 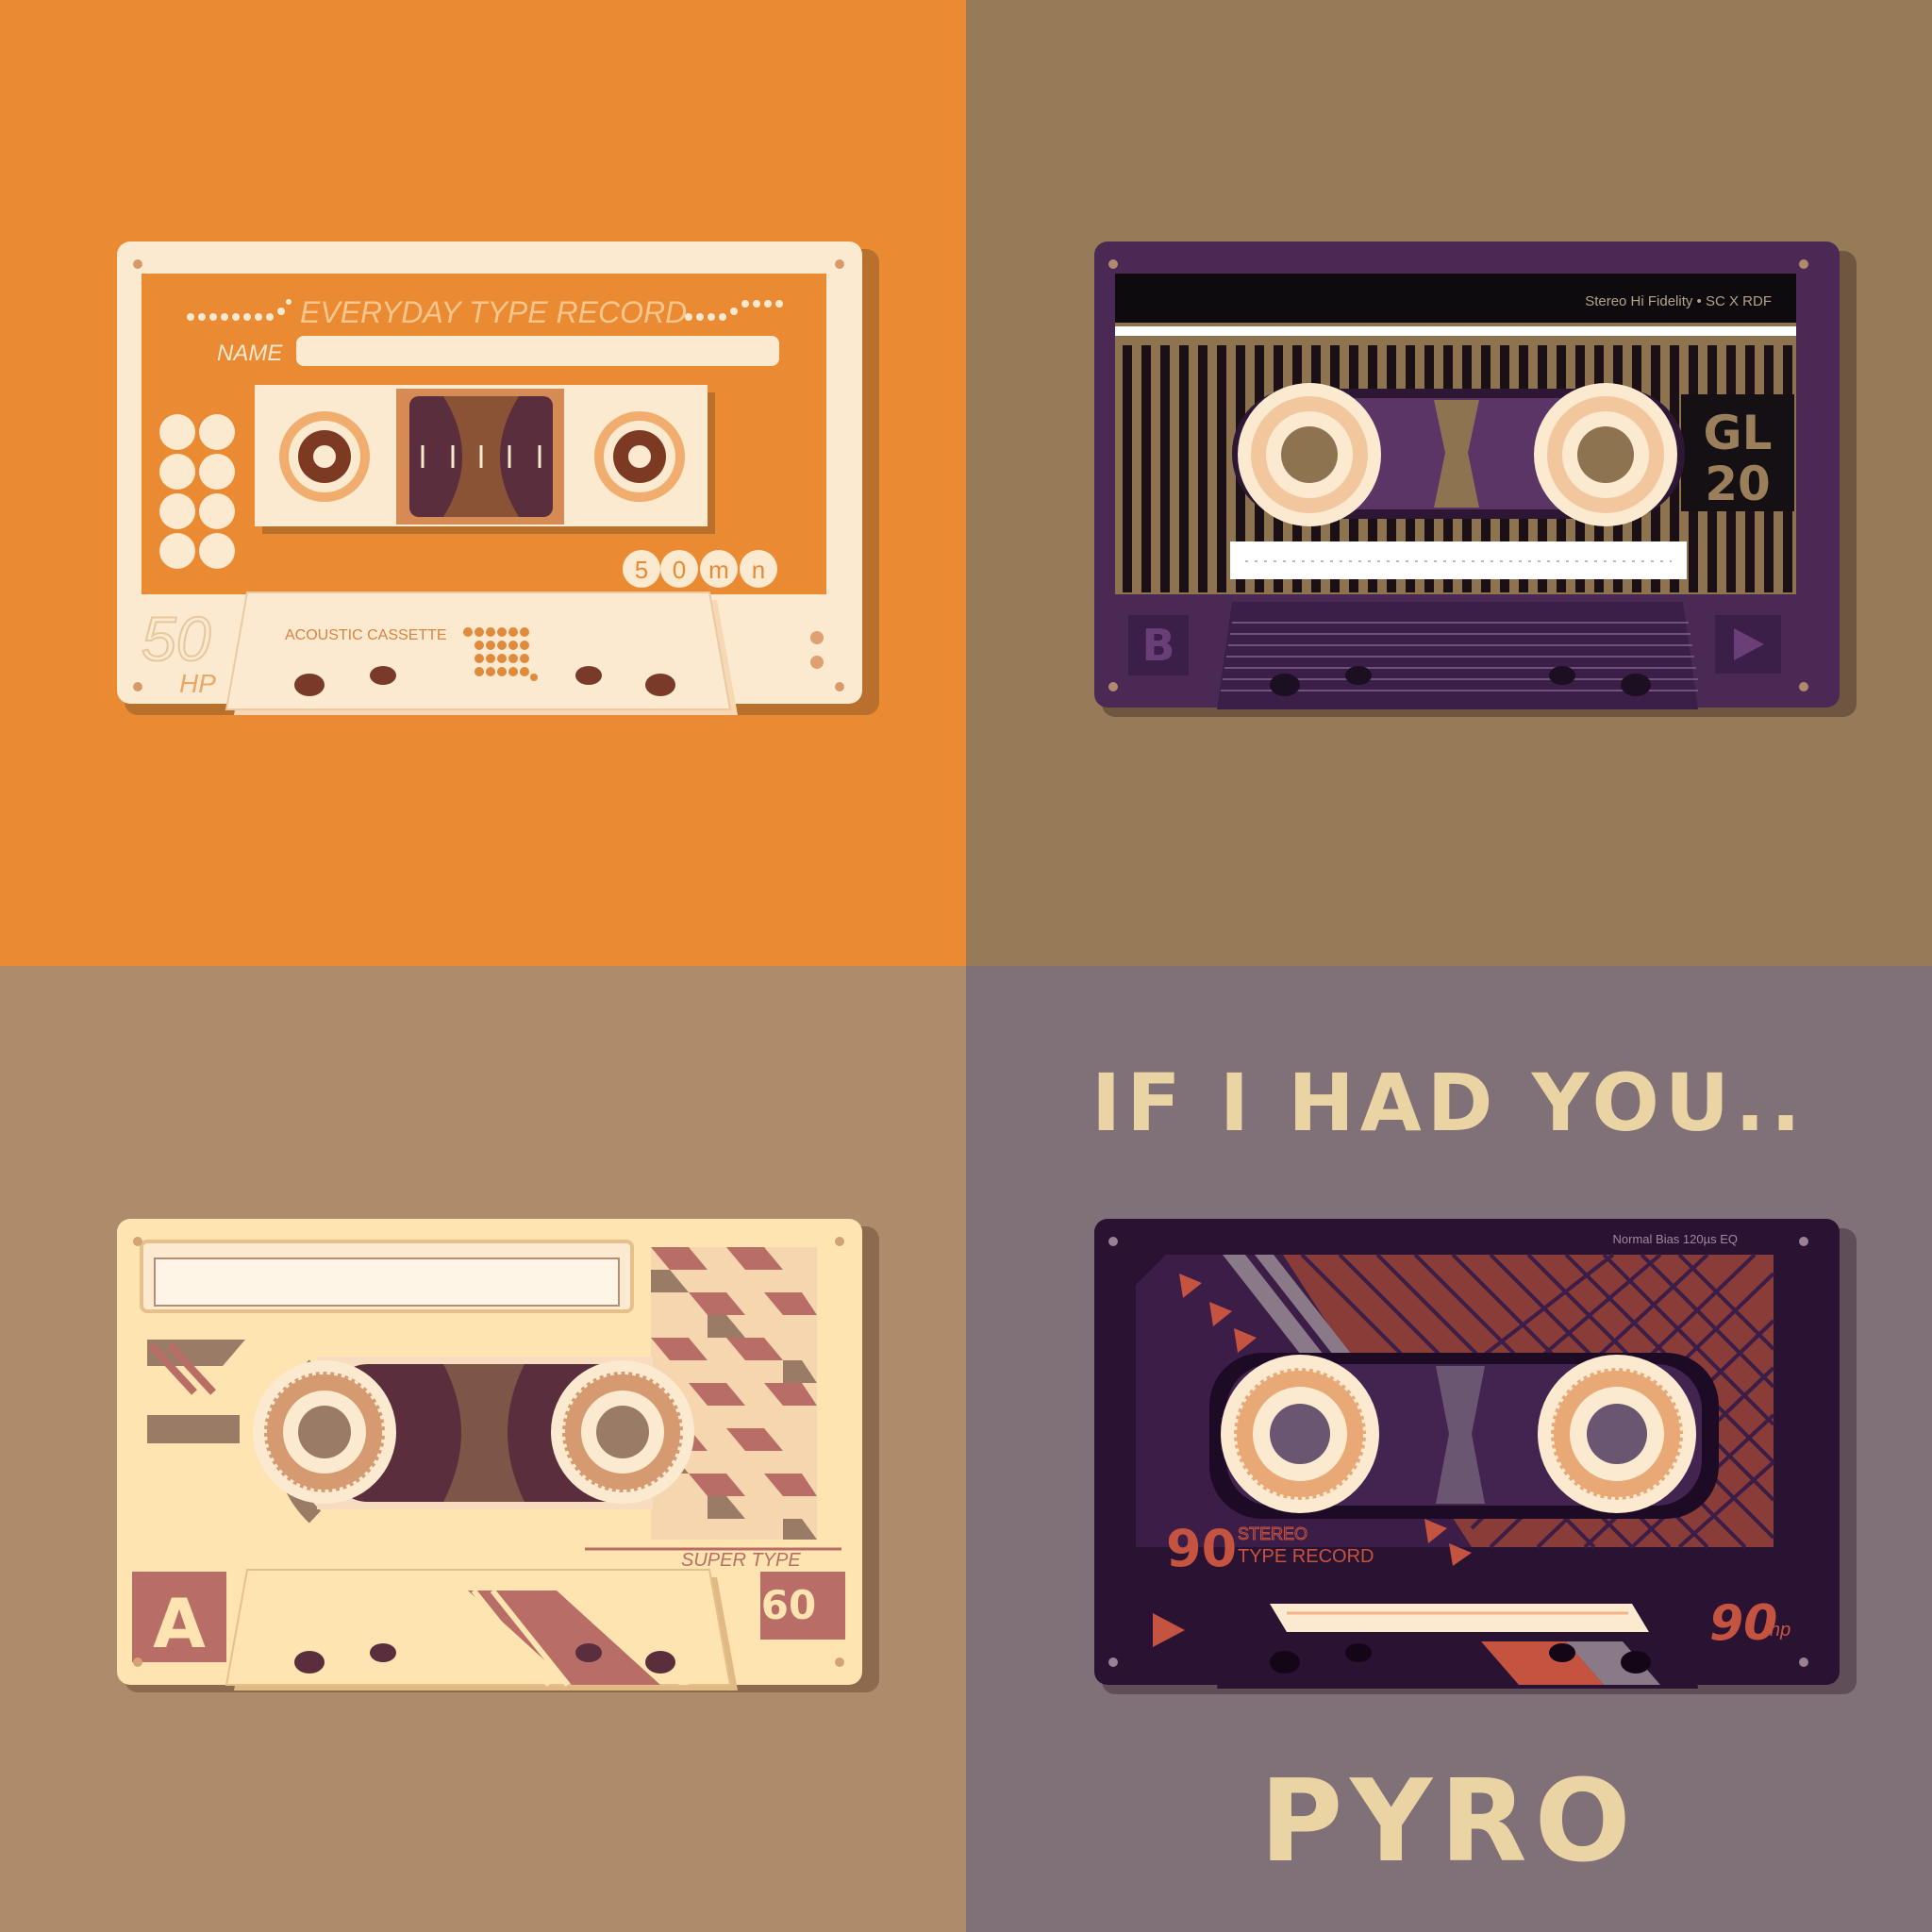 I want to click on svg-text: m, so click(x=719, y=570).